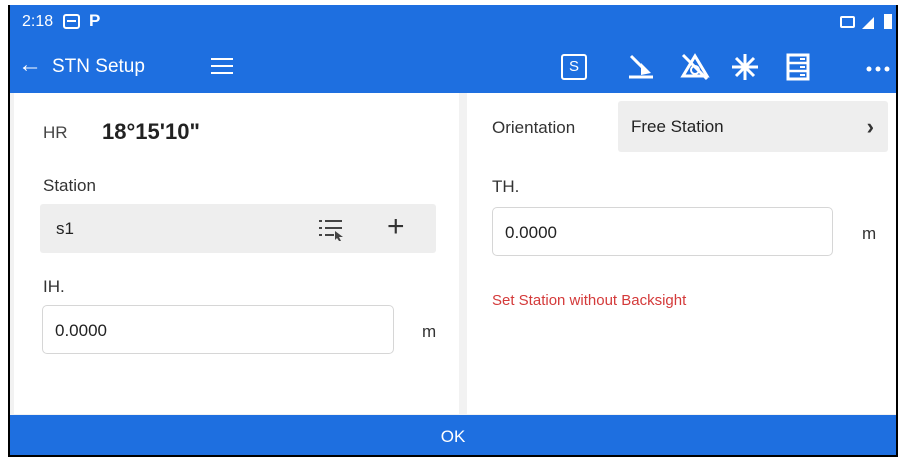 Image resolution: width=906 pixels, height=461 pixels. Describe the element at coordinates (30, 65) in the screenshot. I see `back-icon: ←` at that location.